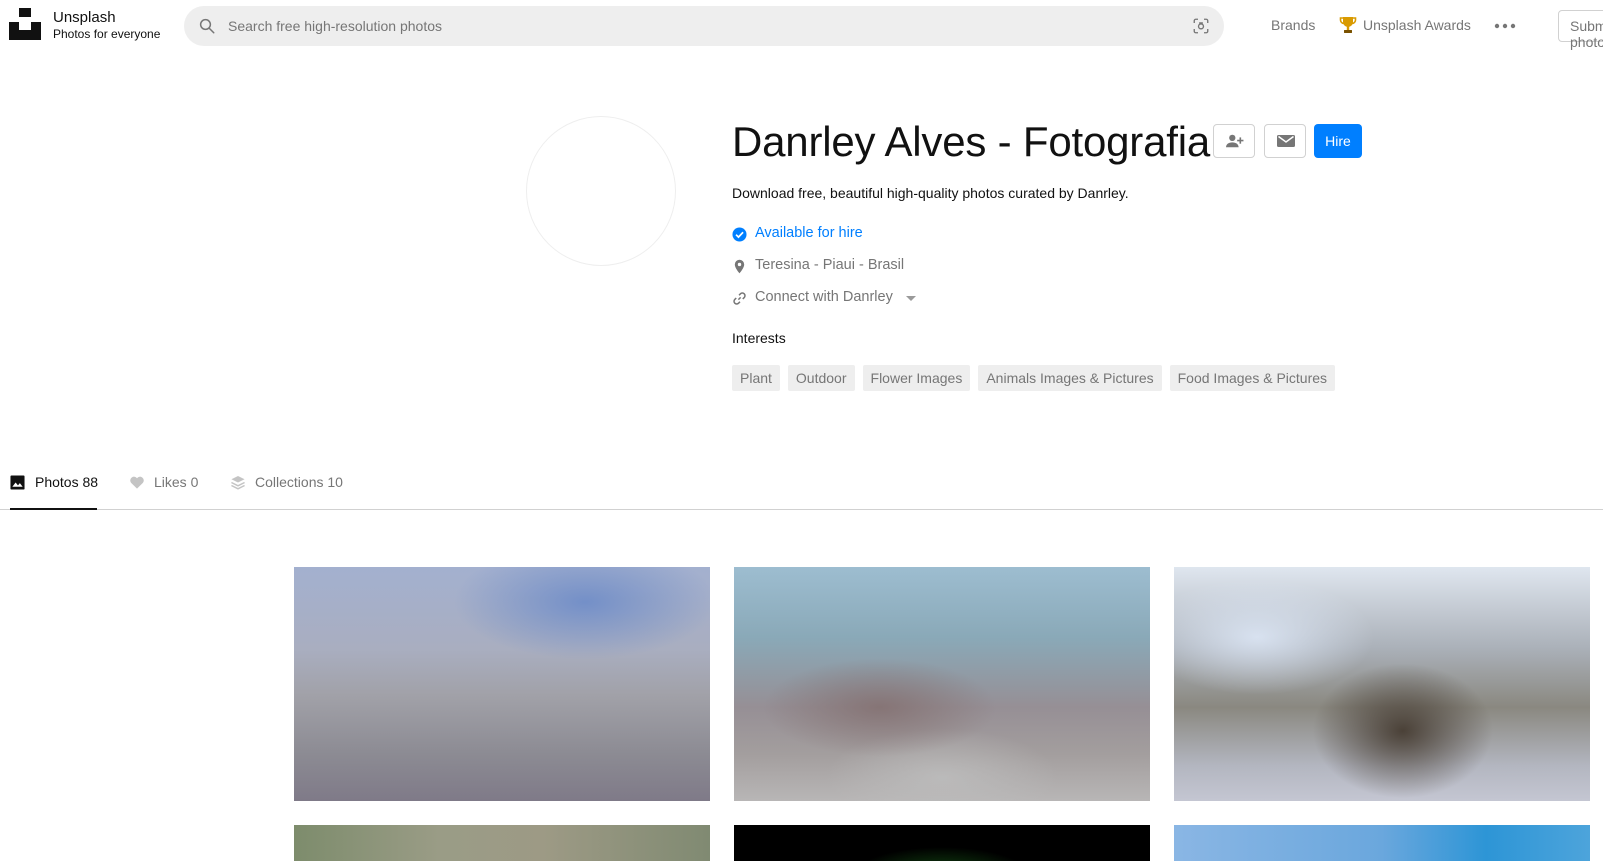 The height and width of the screenshot is (861, 1603). I want to click on location-text: Teresina - Piaui - Brasil, so click(830, 265).